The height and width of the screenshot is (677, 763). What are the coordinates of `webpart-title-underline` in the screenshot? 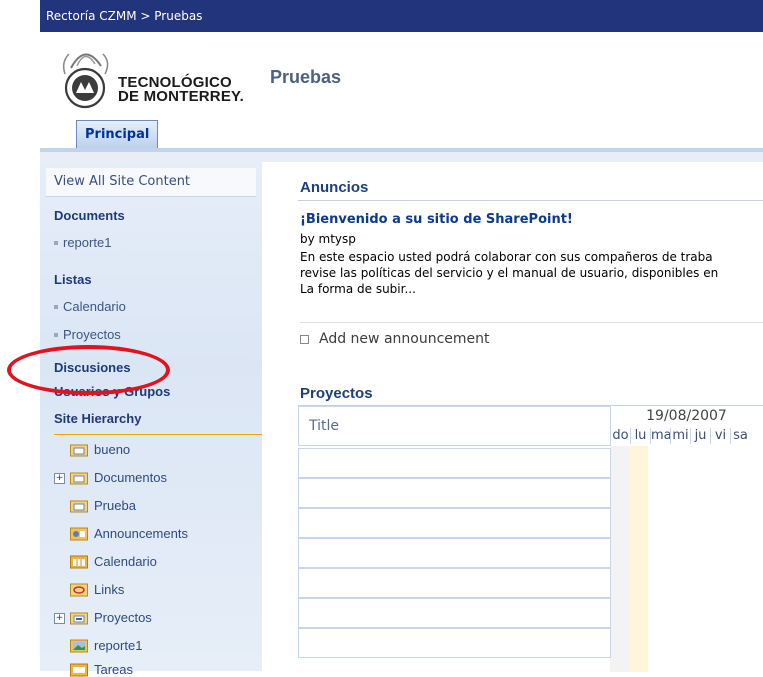 It's located at (530, 200).